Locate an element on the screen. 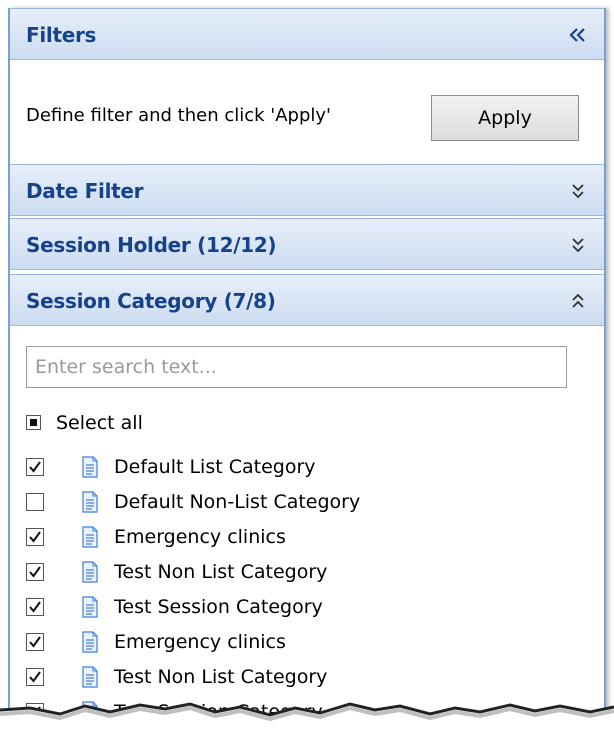  apply-instruction: Define filter and then click 'Apply' is located at coordinates (178, 115).